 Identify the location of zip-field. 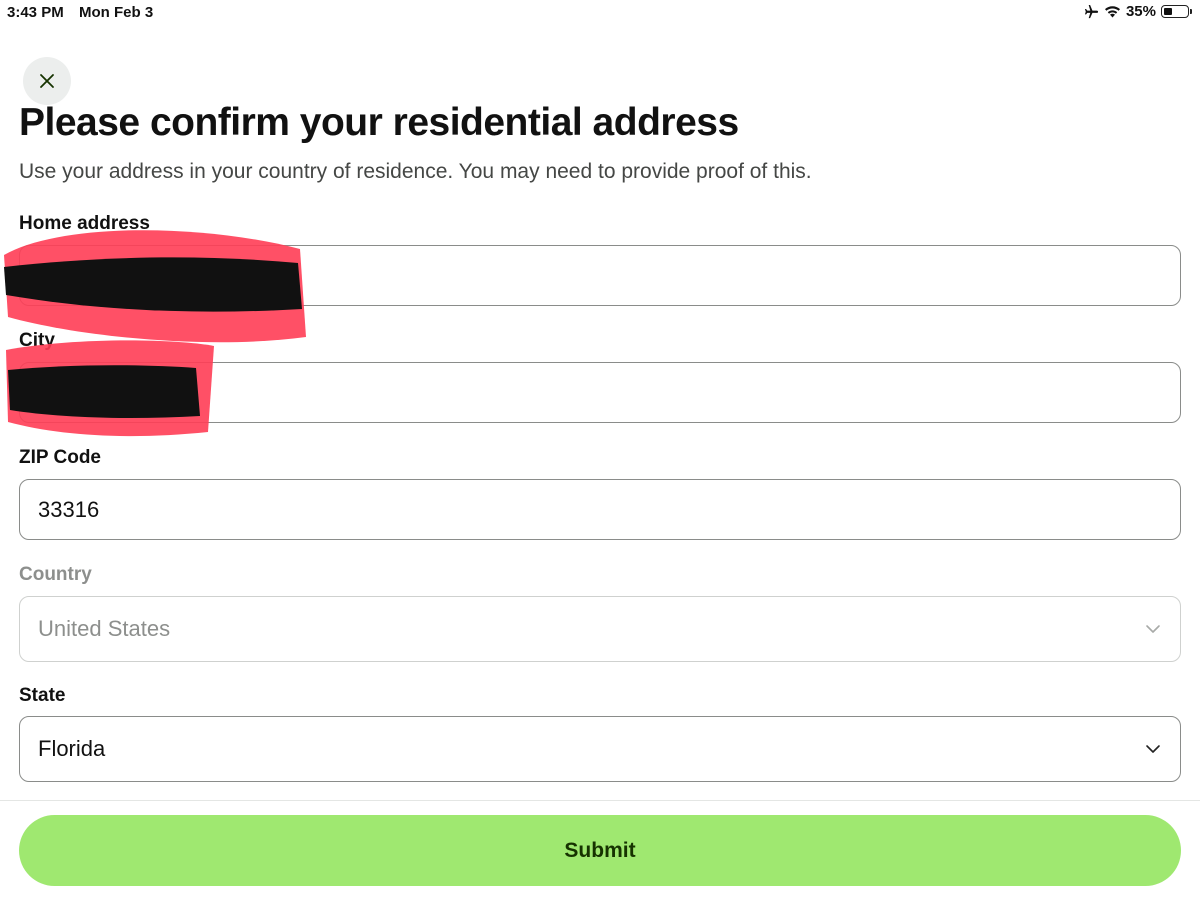
(600, 509).